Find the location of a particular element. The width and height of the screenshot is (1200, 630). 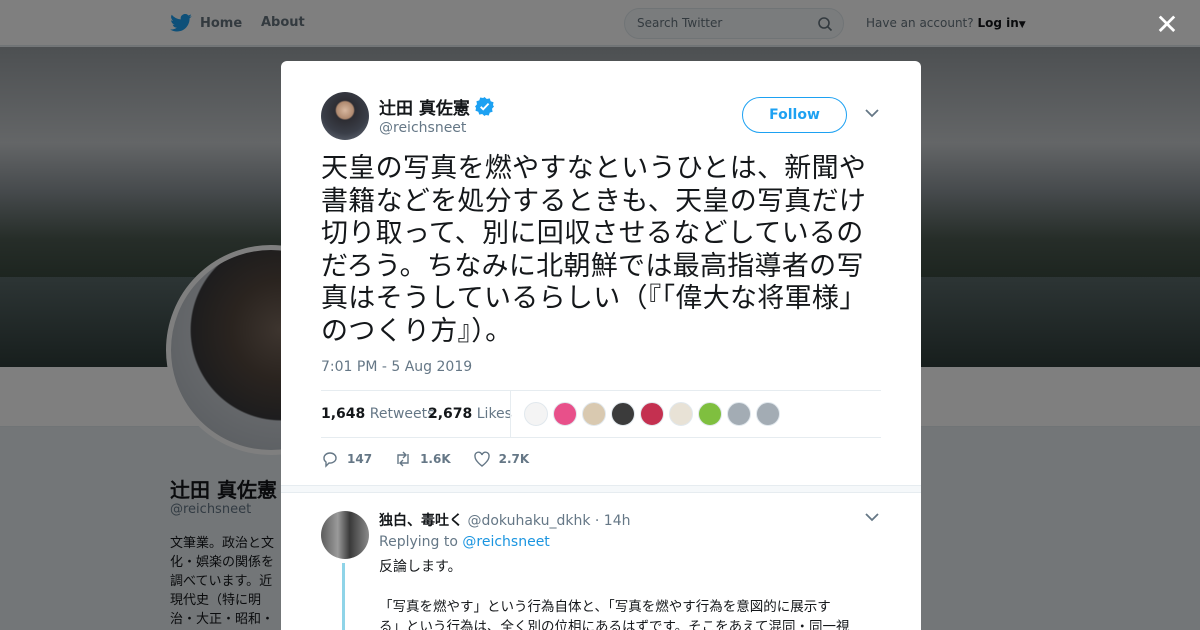

tweet-timestamp: 7:01 PM - 5 Aug 2019 is located at coordinates (396, 367).